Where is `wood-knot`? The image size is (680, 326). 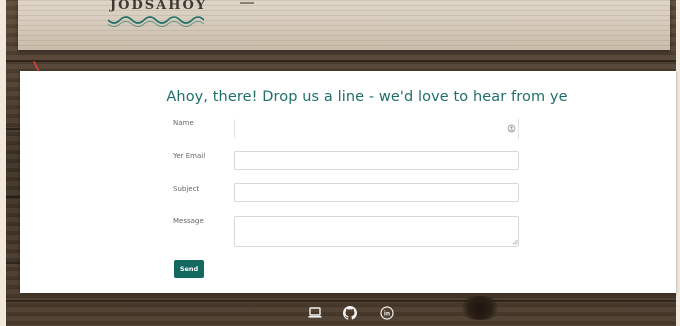
wood-knot is located at coordinates (480, 308).